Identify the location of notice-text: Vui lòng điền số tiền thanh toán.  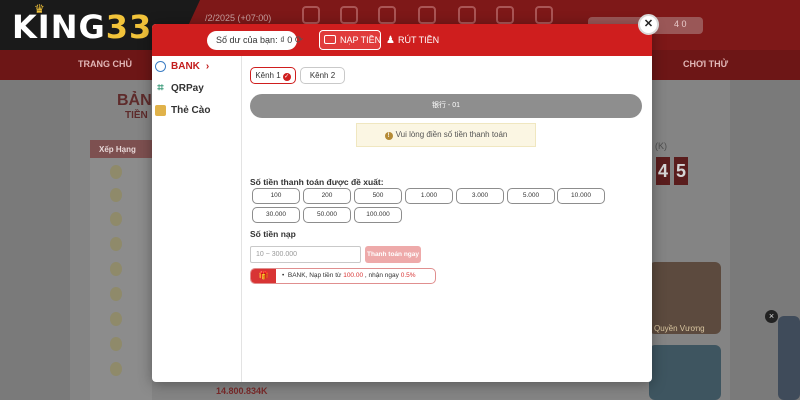
(451, 134).